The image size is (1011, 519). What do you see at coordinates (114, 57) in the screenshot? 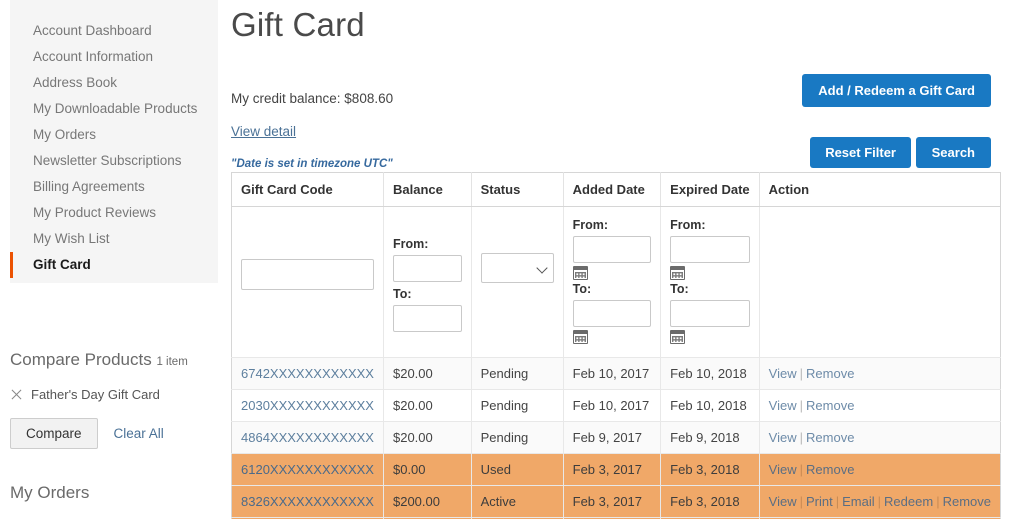
I see `sidebar-item-account-information: Account Information` at bounding box center [114, 57].